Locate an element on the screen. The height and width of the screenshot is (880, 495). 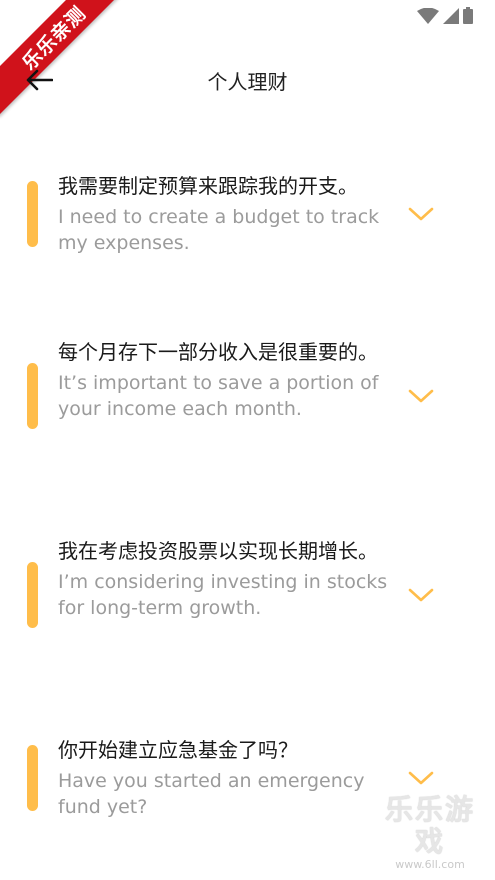
battery-icon is located at coordinates (468, 15).